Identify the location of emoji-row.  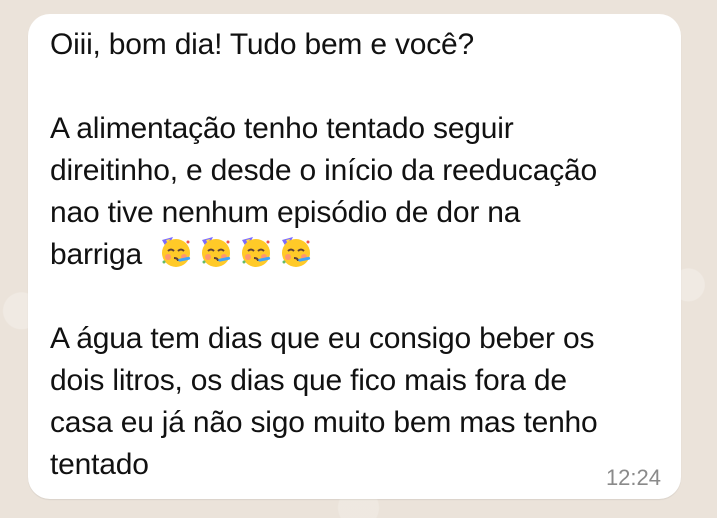
(236, 252).